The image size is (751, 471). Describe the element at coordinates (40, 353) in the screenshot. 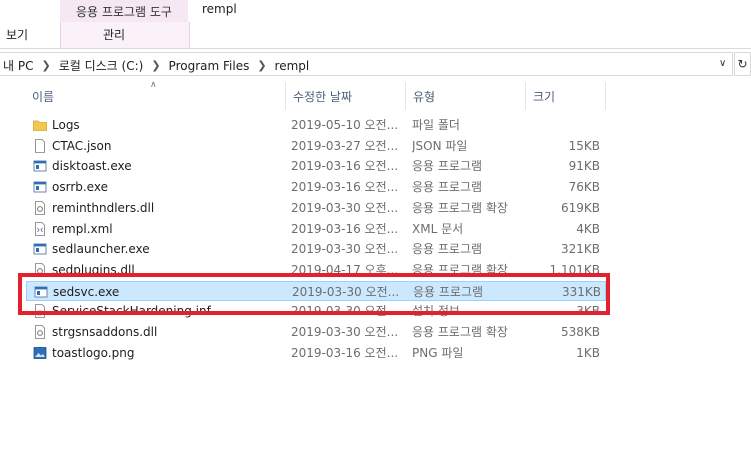

I see `image-icon` at that location.